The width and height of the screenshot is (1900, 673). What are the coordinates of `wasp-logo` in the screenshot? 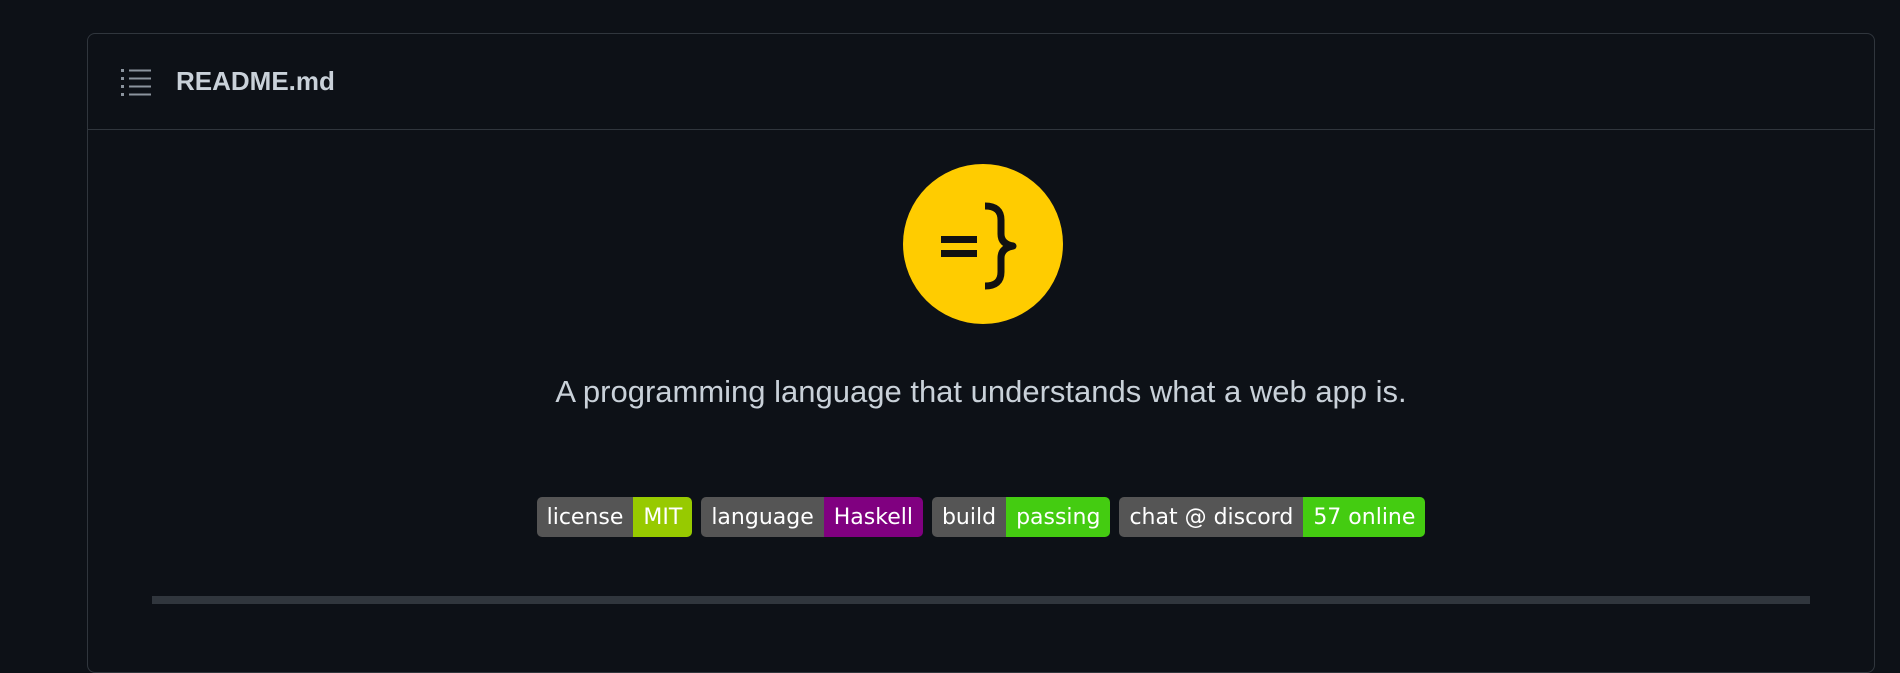 It's located at (983, 244).